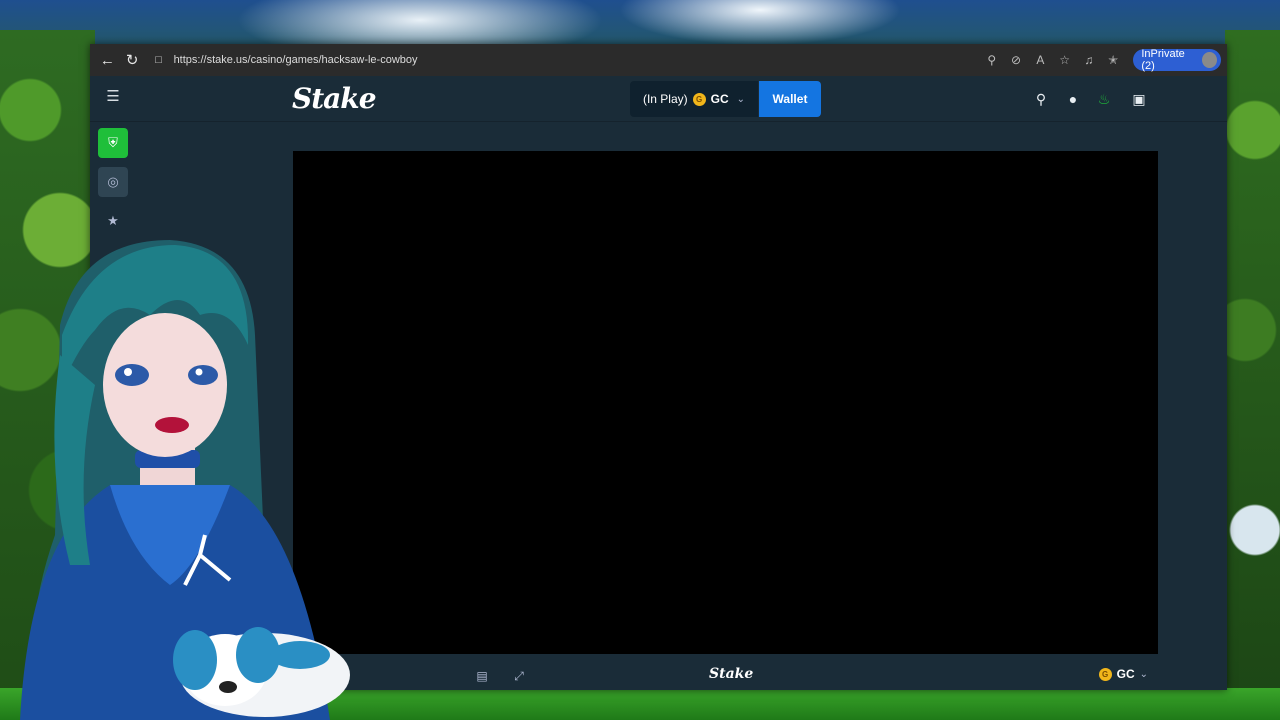 The width and height of the screenshot is (1280, 720). Describe the element at coordinates (1139, 99) in the screenshot. I see `chat-icon: ▣` at that location.